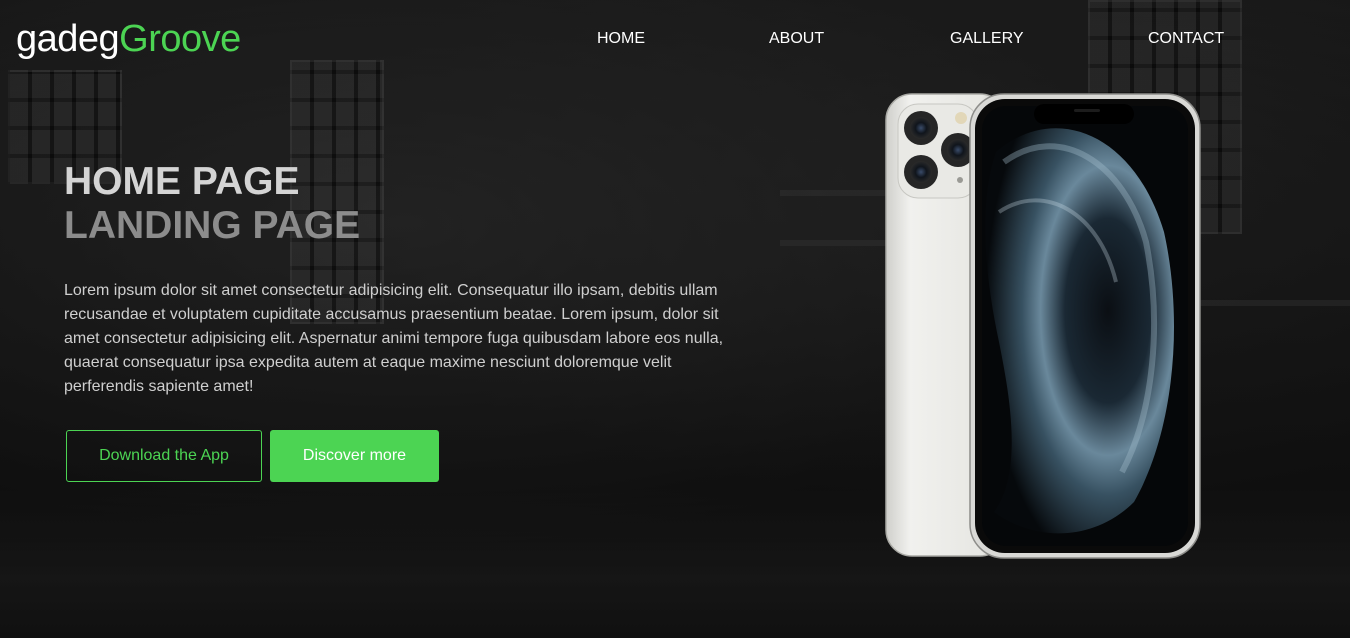 The height and width of the screenshot is (638, 1350). I want to click on main-nav: HOME ABOUT GALLERY CONTACT, so click(675, 40).